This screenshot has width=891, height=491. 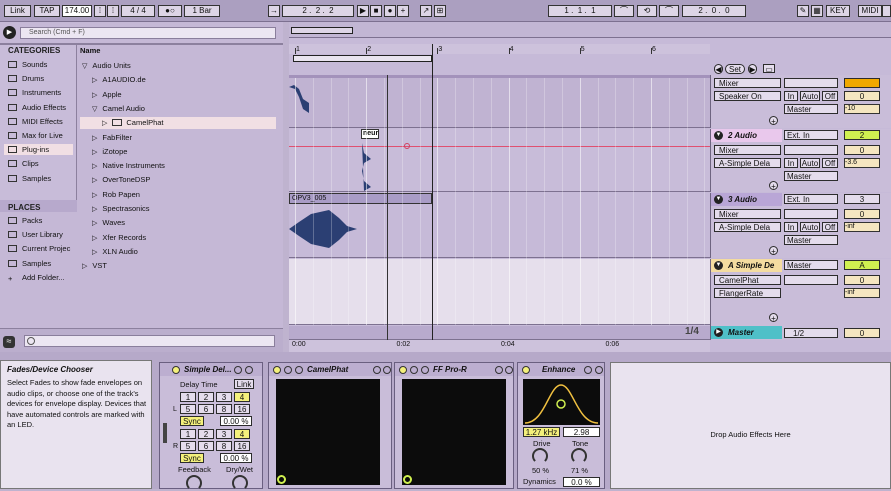 What do you see at coordinates (206, 434) in the screenshot?
I see `delay-division-button: 2` at bounding box center [206, 434].